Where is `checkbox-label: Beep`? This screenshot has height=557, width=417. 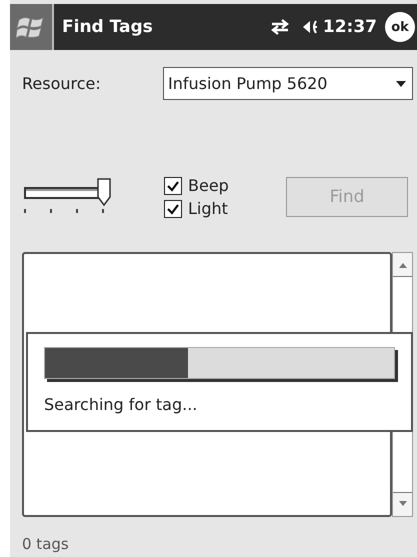 checkbox-label: Beep is located at coordinates (208, 185).